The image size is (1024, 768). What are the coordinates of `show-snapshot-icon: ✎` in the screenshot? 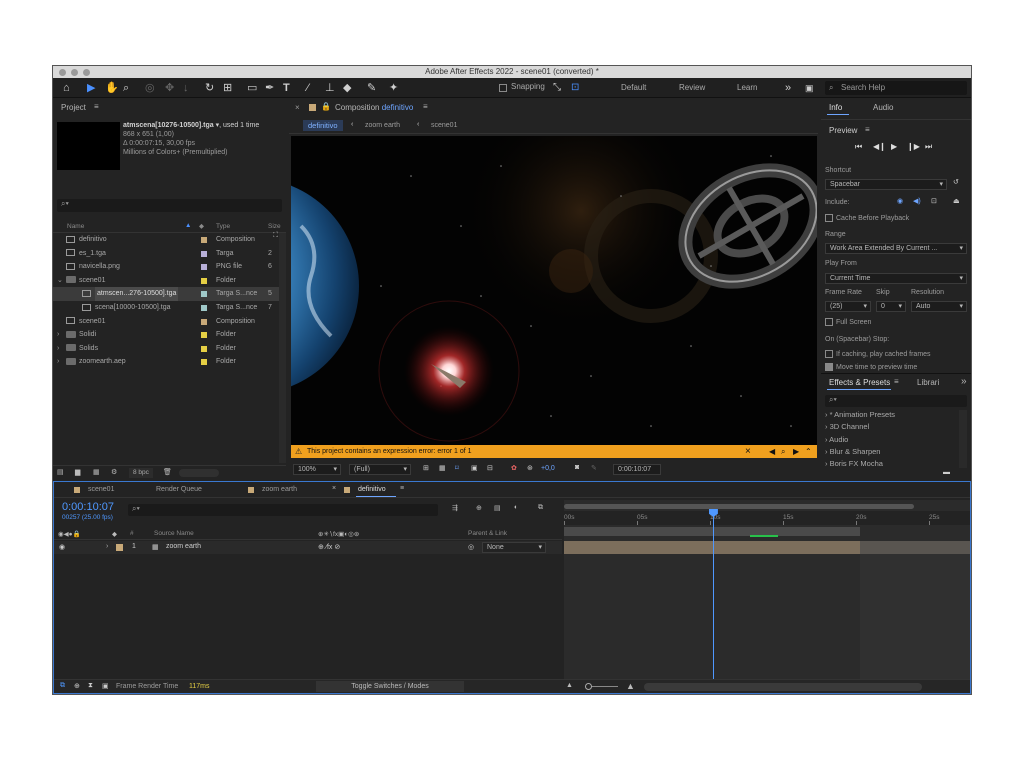 It's located at (594, 468).